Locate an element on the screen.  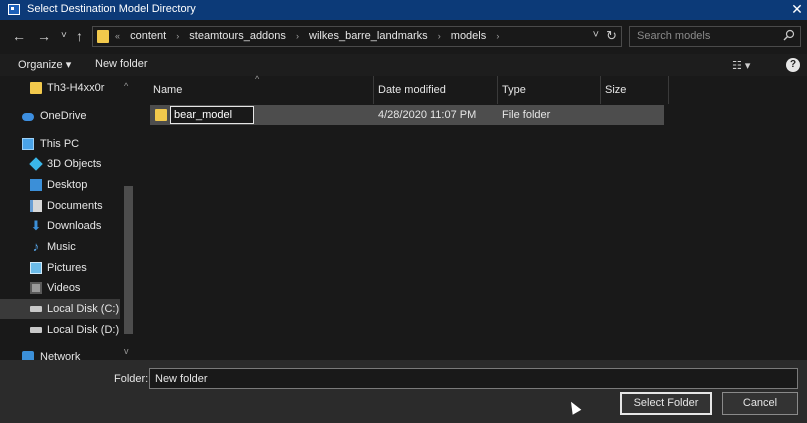
file-type: File folder is located at coordinates (526, 115).